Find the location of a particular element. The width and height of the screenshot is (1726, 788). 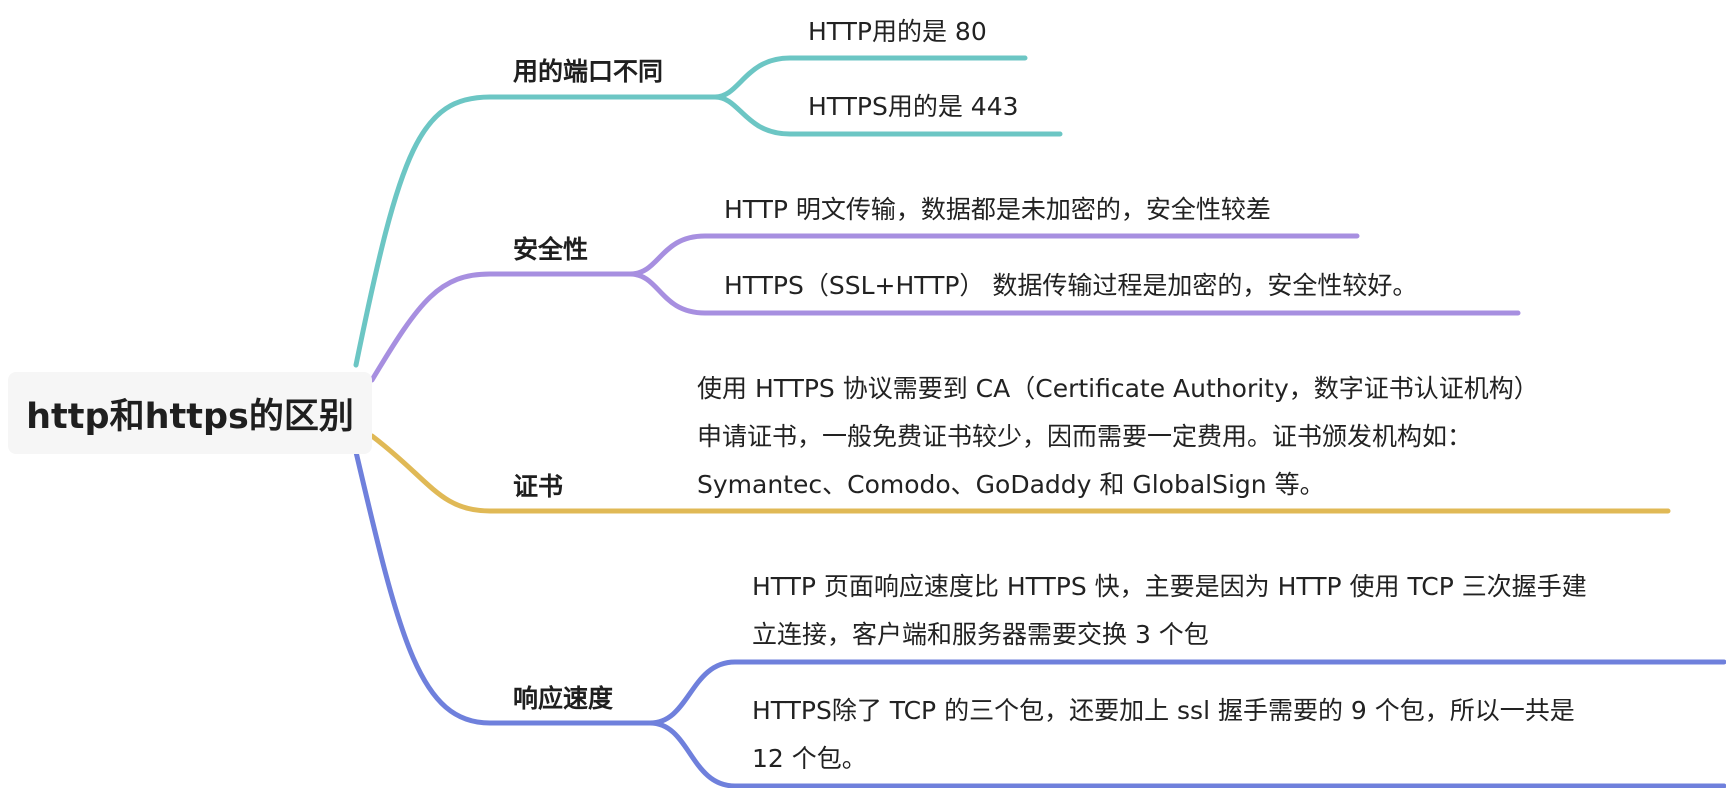

root-node: http和https的区别 is located at coordinates (190, 413).